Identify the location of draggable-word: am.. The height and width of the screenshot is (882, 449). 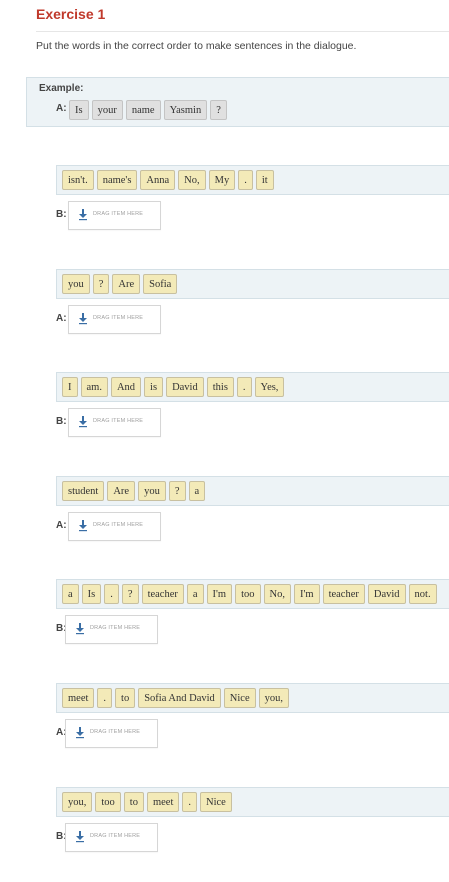
(94, 387).